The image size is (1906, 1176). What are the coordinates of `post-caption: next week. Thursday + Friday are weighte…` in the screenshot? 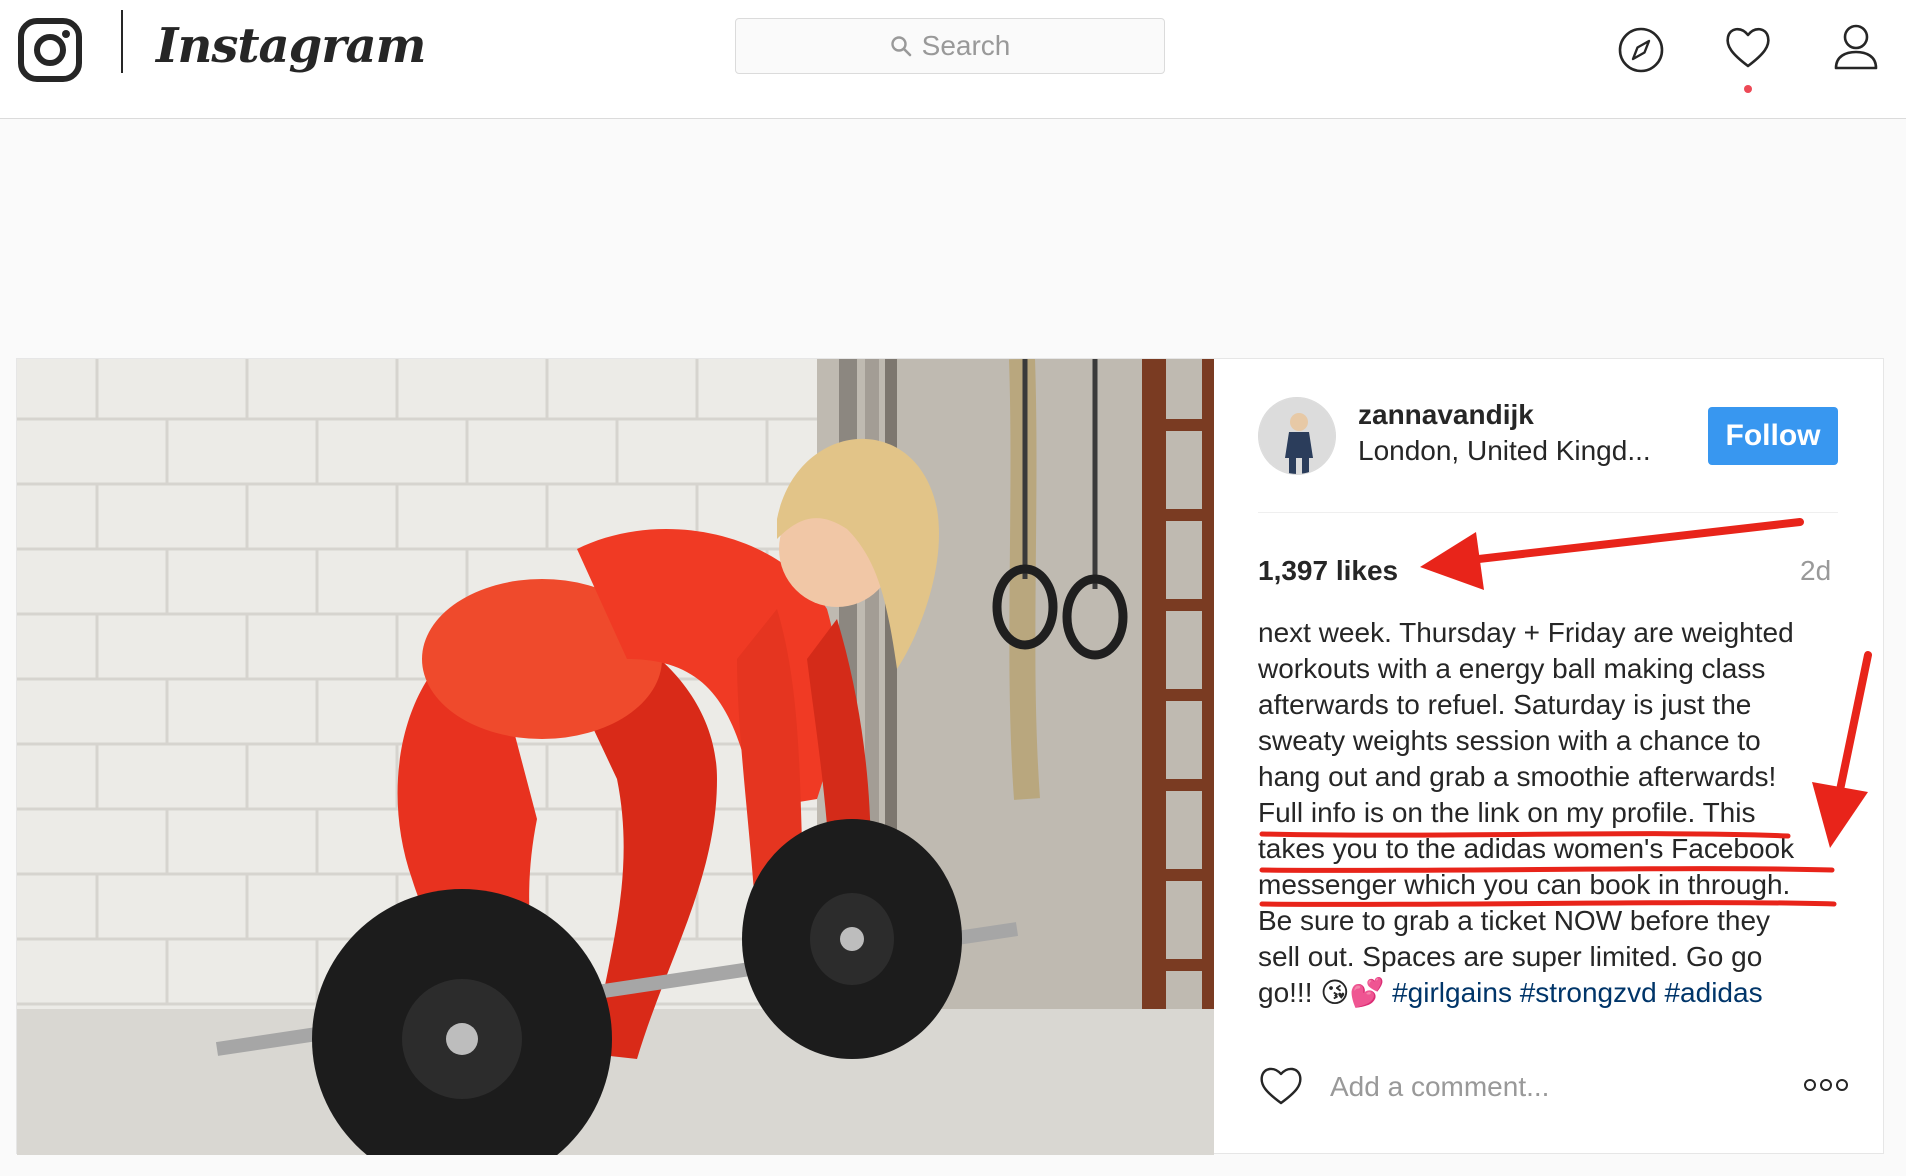 It's located at (1558, 813).